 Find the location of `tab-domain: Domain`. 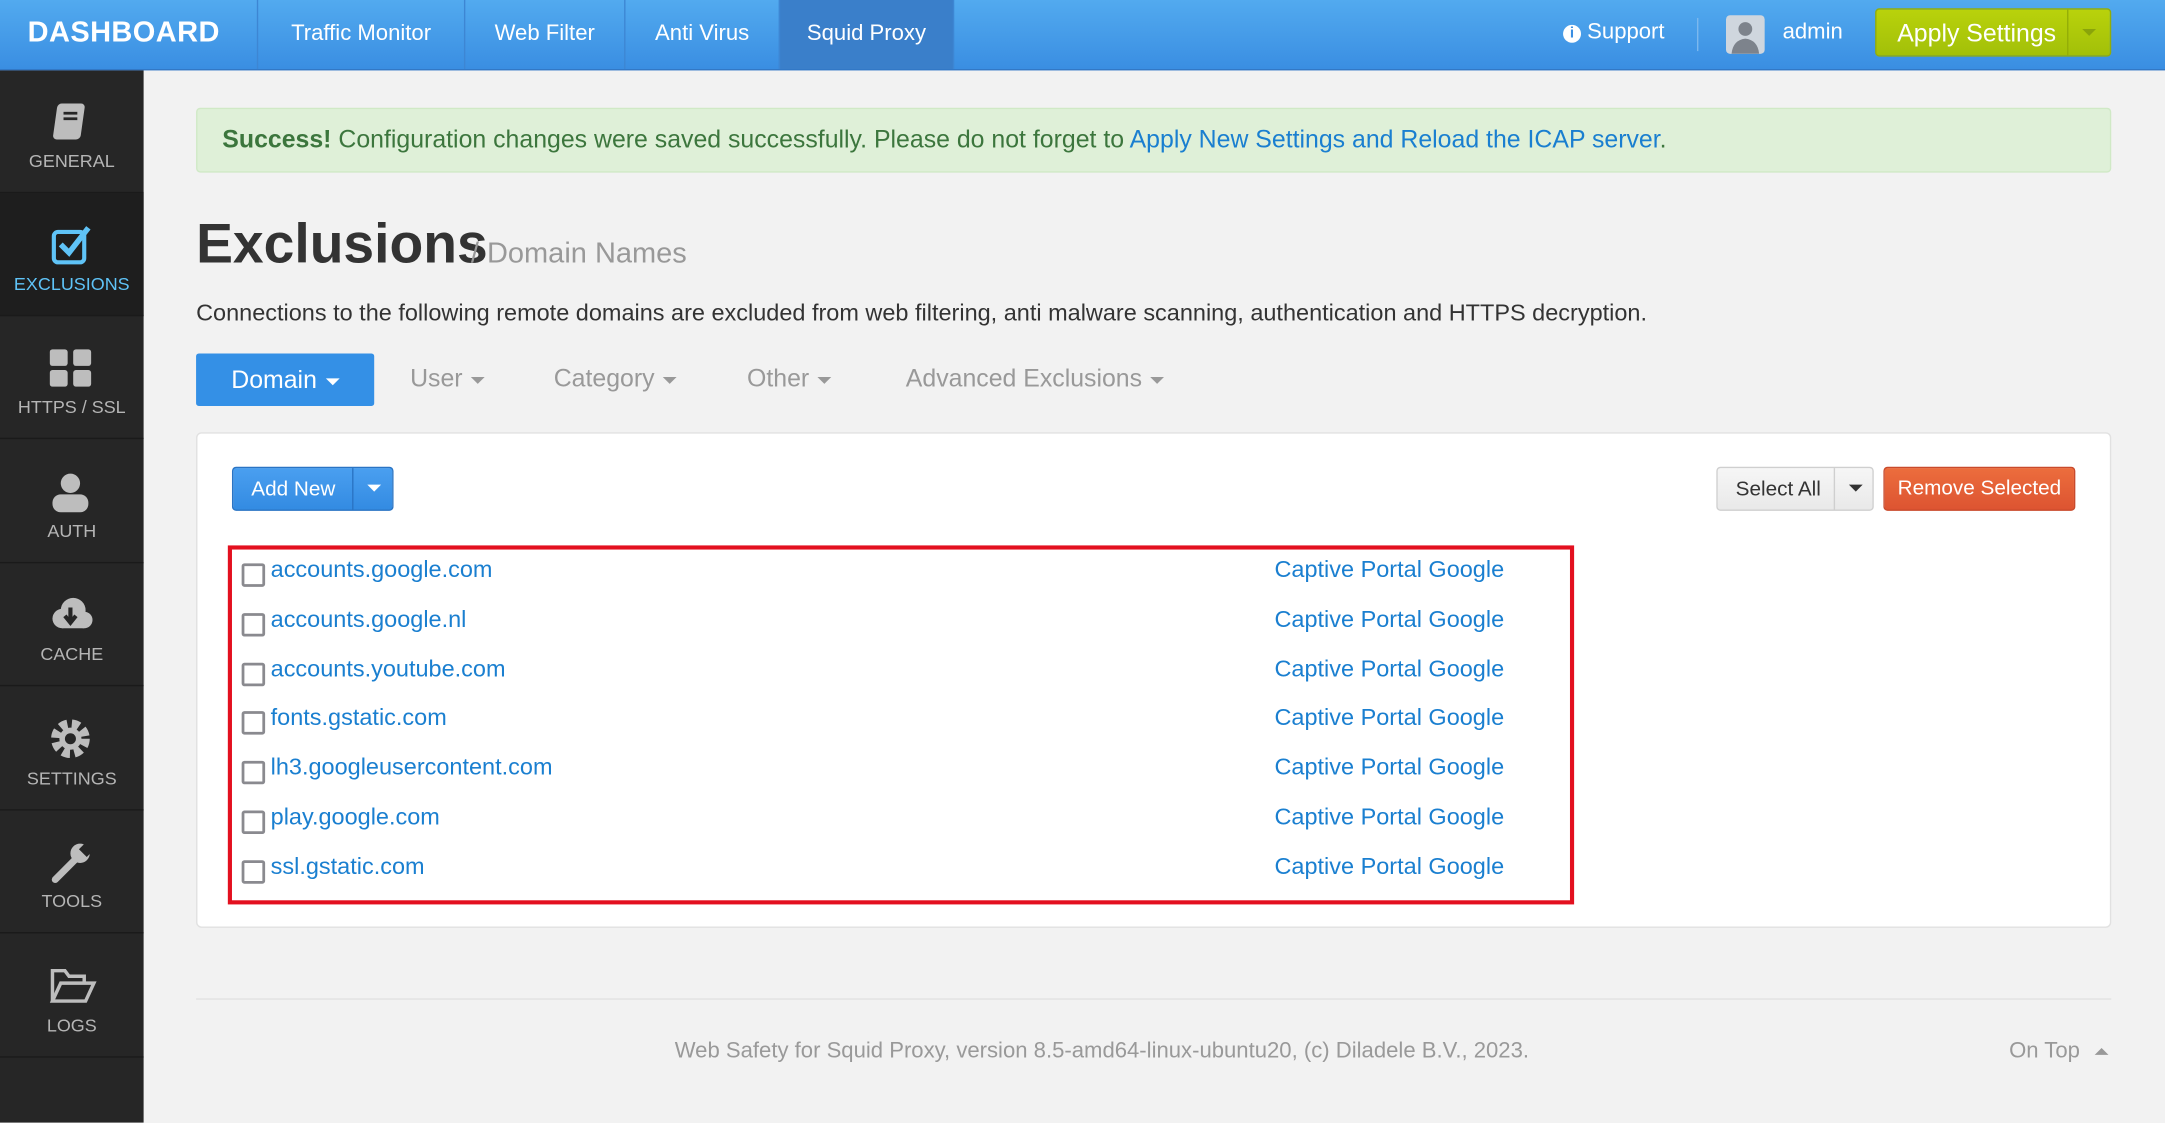

tab-domain: Domain is located at coordinates (285, 379).